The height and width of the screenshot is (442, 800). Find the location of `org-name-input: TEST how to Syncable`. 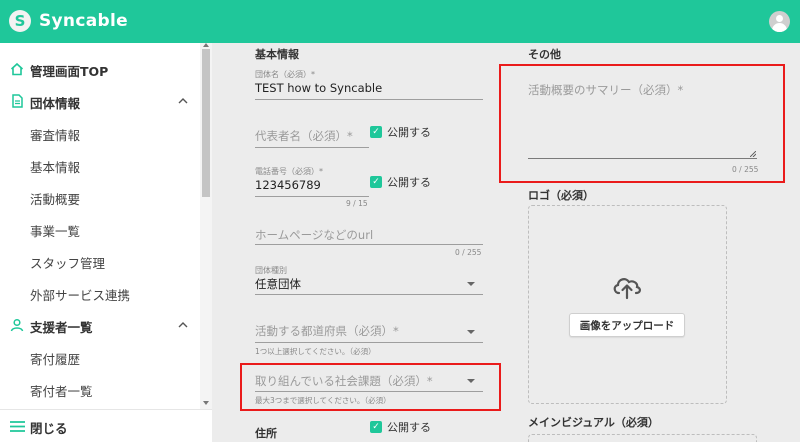

org-name-input: TEST how to Syncable is located at coordinates (318, 88).